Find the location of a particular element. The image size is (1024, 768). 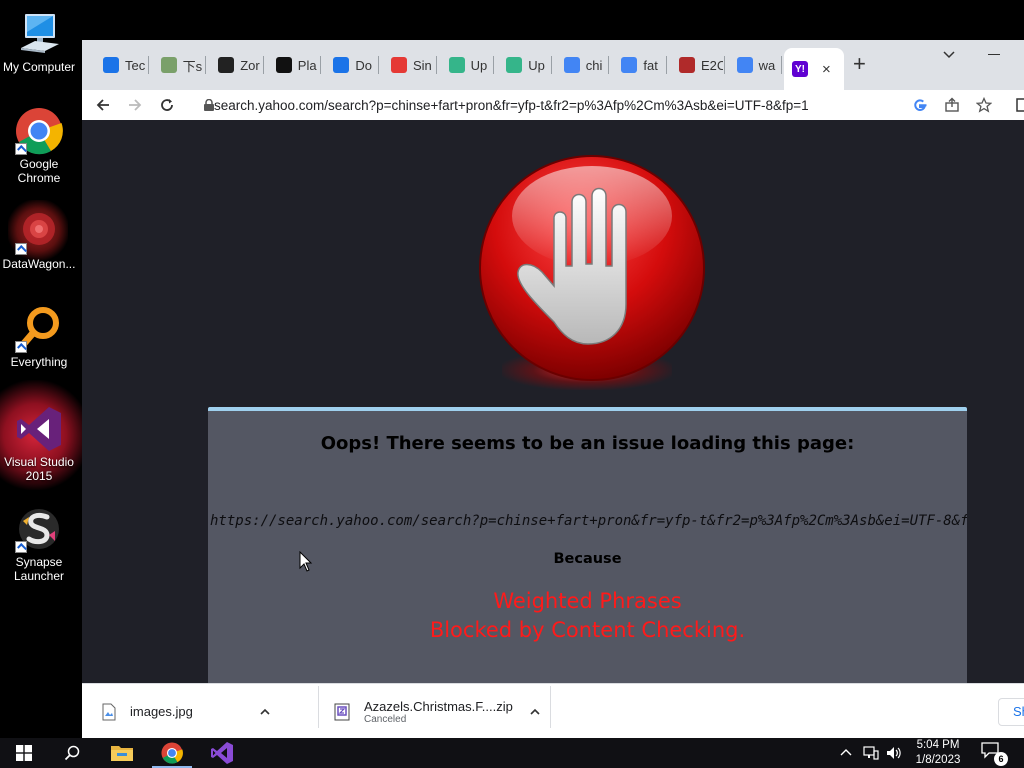

side-panel-button is located at coordinates (1018, 105).